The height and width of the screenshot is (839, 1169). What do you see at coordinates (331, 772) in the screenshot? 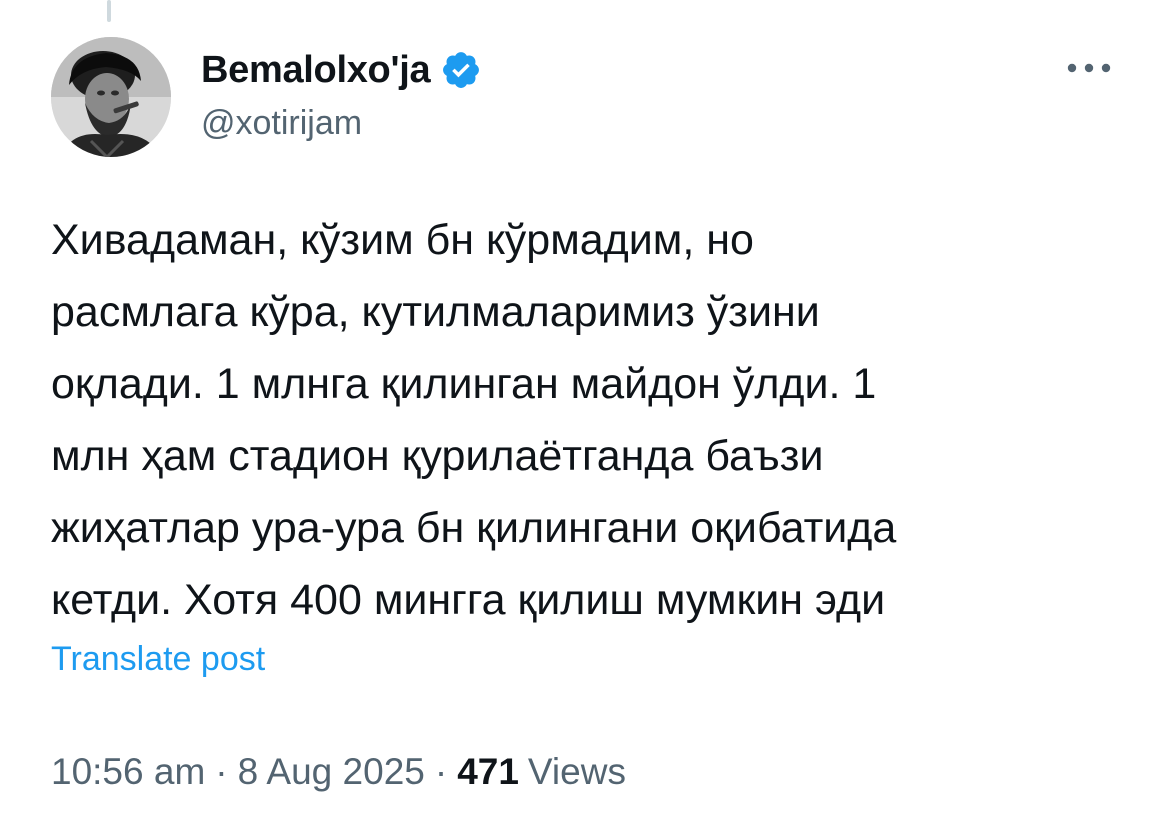
I see `tweet-date: 8 Aug 2025` at bounding box center [331, 772].